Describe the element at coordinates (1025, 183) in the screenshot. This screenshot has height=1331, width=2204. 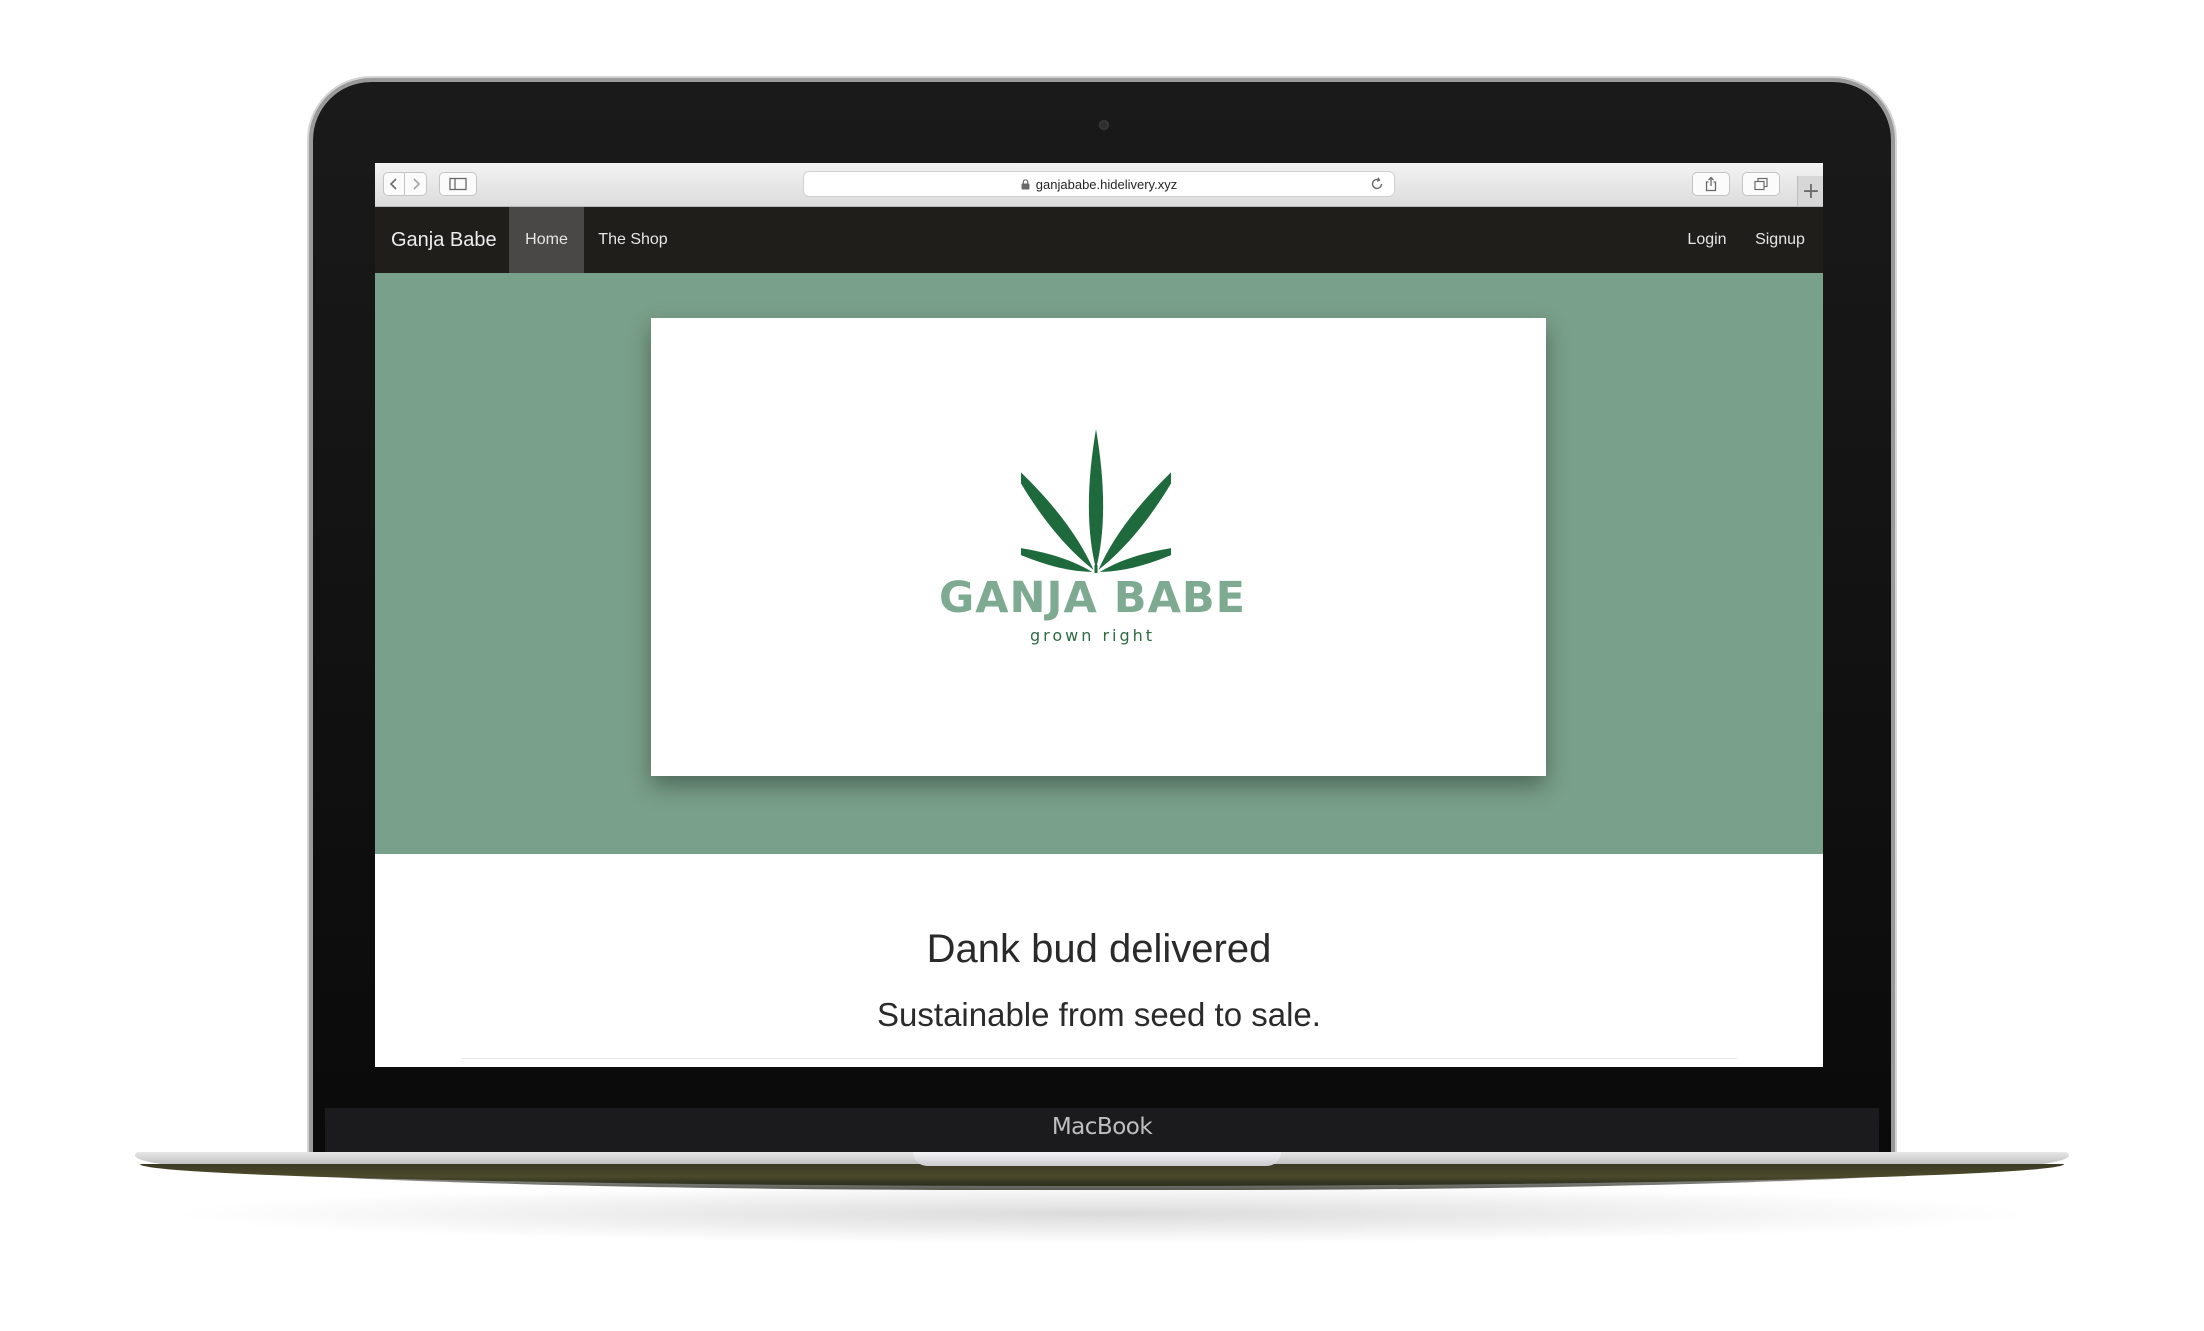
I see `lock-icon` at that location.